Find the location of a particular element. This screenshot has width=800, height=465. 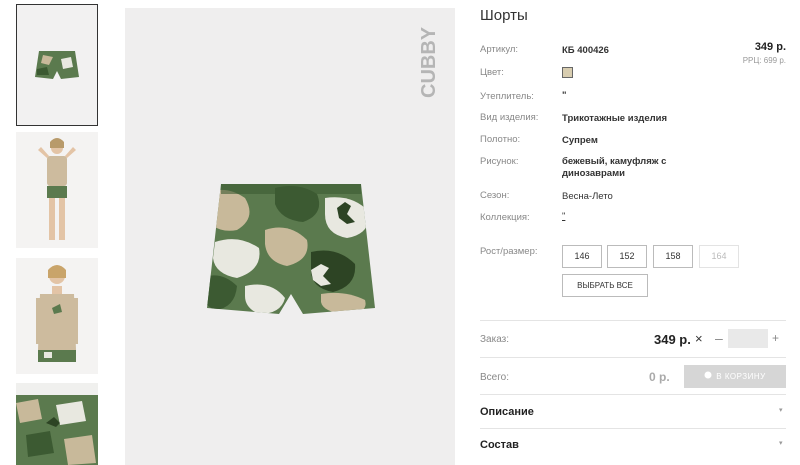

pattern-value-line2: динозаврами is located at coordinates (593, 173).